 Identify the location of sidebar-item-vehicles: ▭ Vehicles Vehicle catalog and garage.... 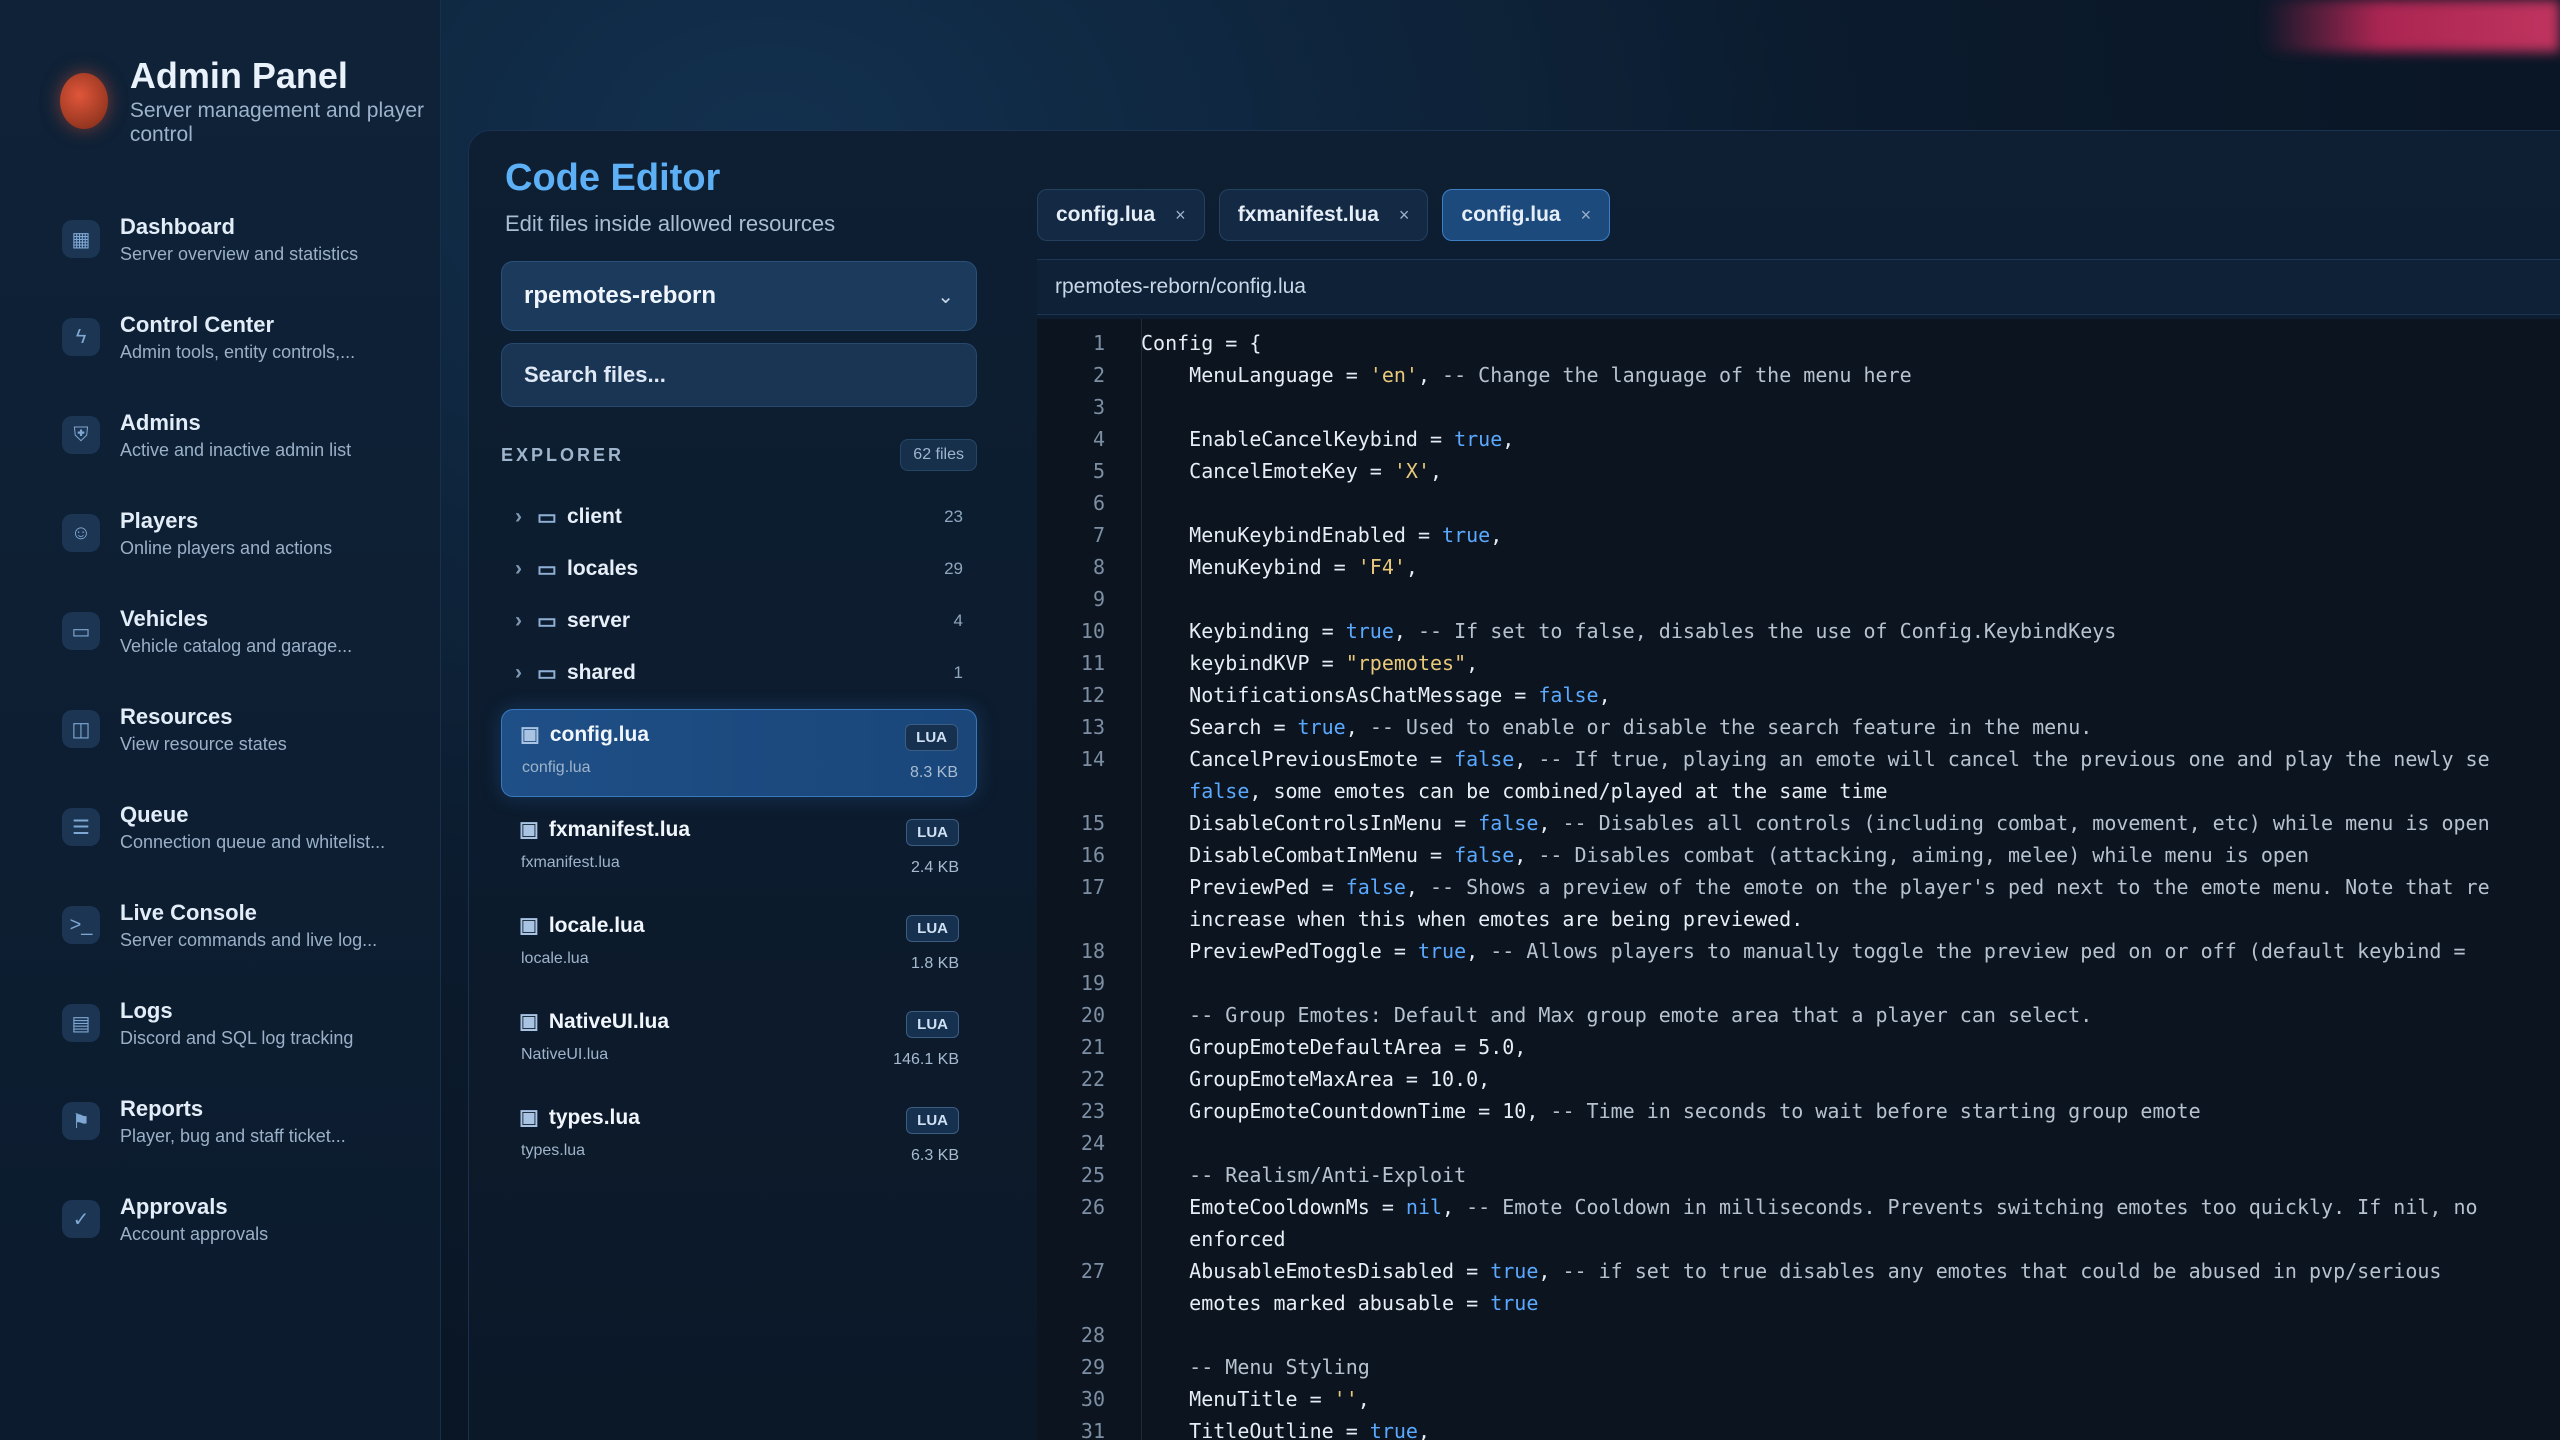
(228, 631).